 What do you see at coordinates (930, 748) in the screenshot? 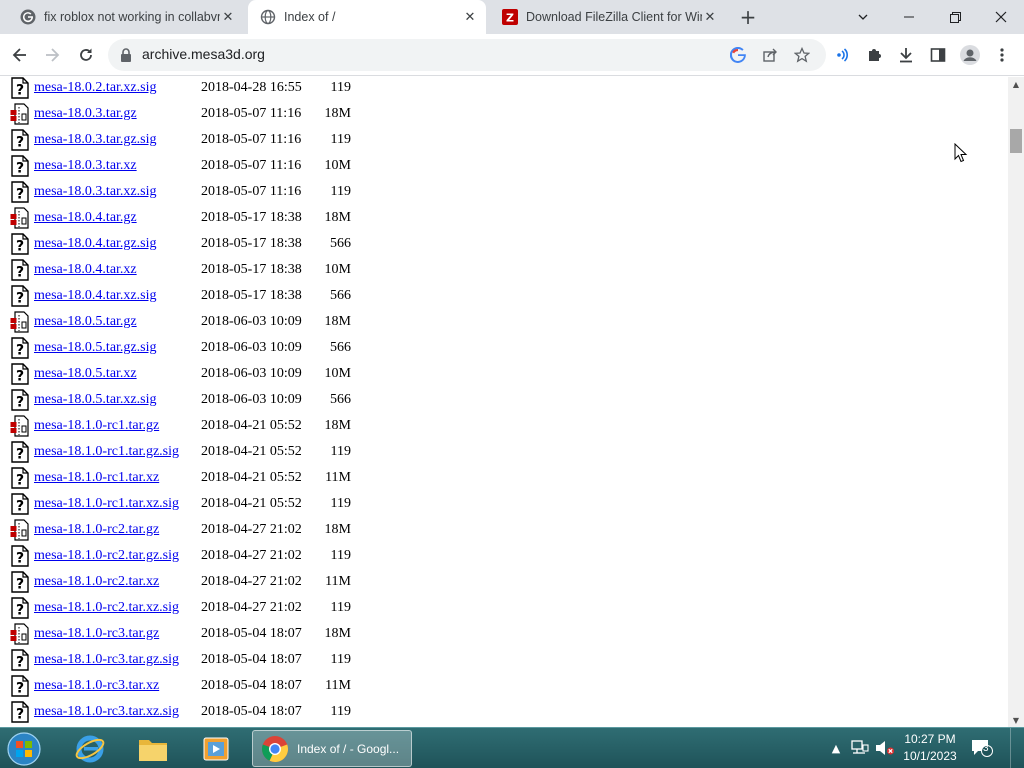
I see `system-clock: 10:27 PM 10/1/2023` at bounding box center [930, 748].